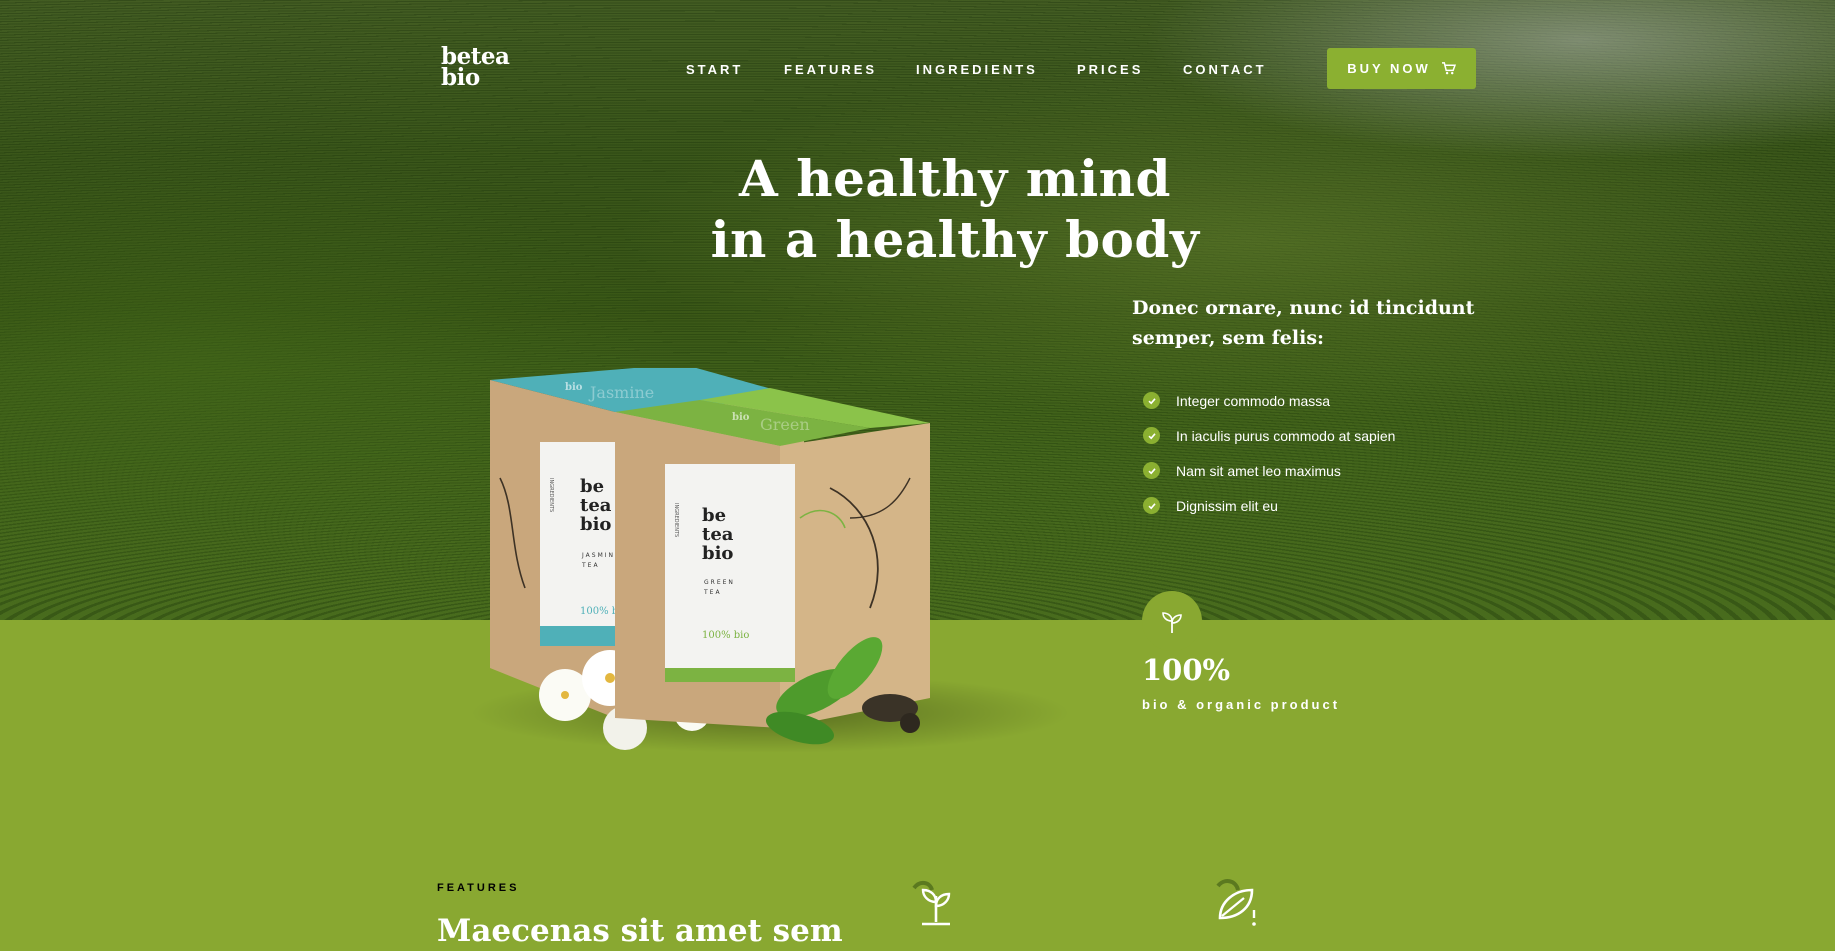 The height and width of the screenshot is (951, 1835). Describe the element at coordinates (596, 505) in the screenshot. I see `left-box-logo-tea: tea` at that location.